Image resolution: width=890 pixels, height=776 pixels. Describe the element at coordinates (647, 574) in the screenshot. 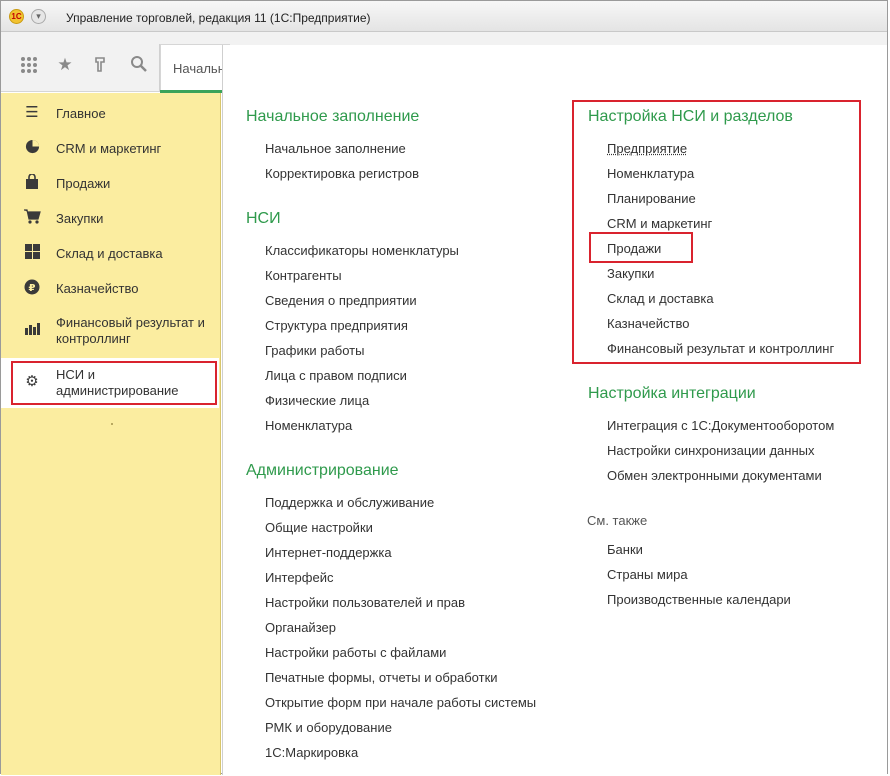

I see `link-countries: Страны мира` at that location.